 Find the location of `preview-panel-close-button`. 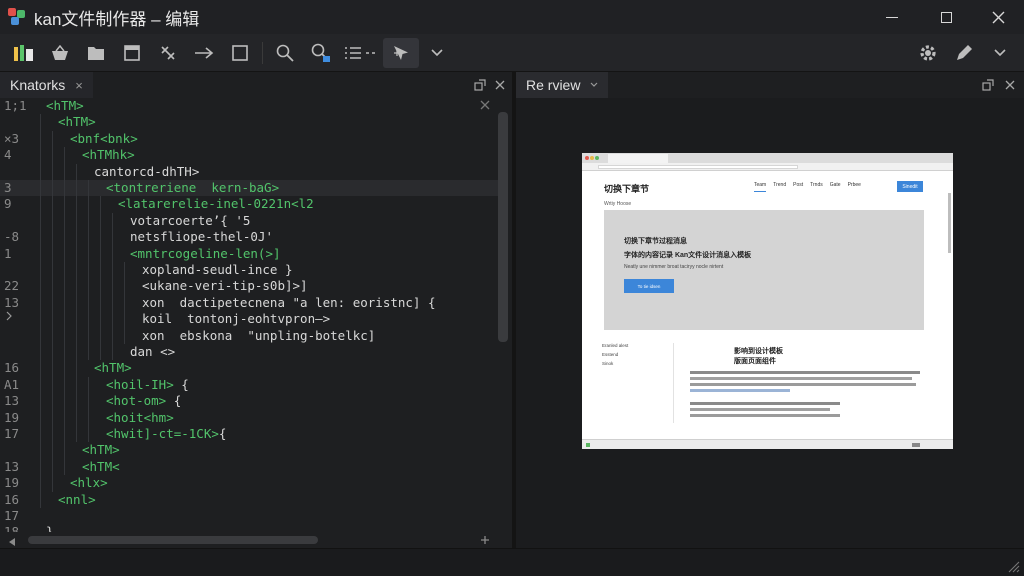

preview-panel-close-button is located at coordinates (1010, 85).